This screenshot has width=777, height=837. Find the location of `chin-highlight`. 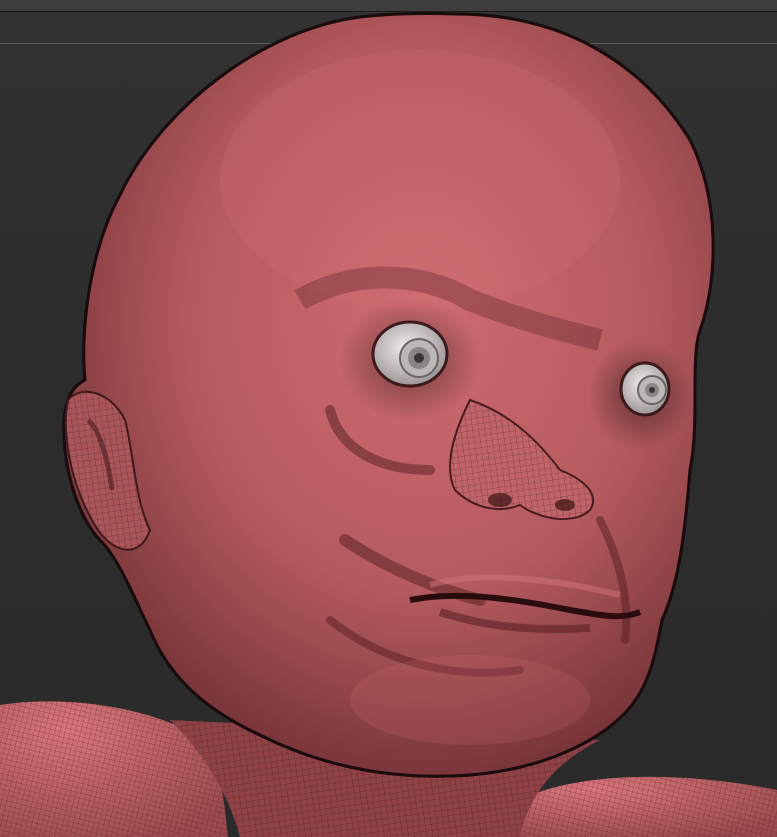

chin-highlight is located at coordinates (470, 700).